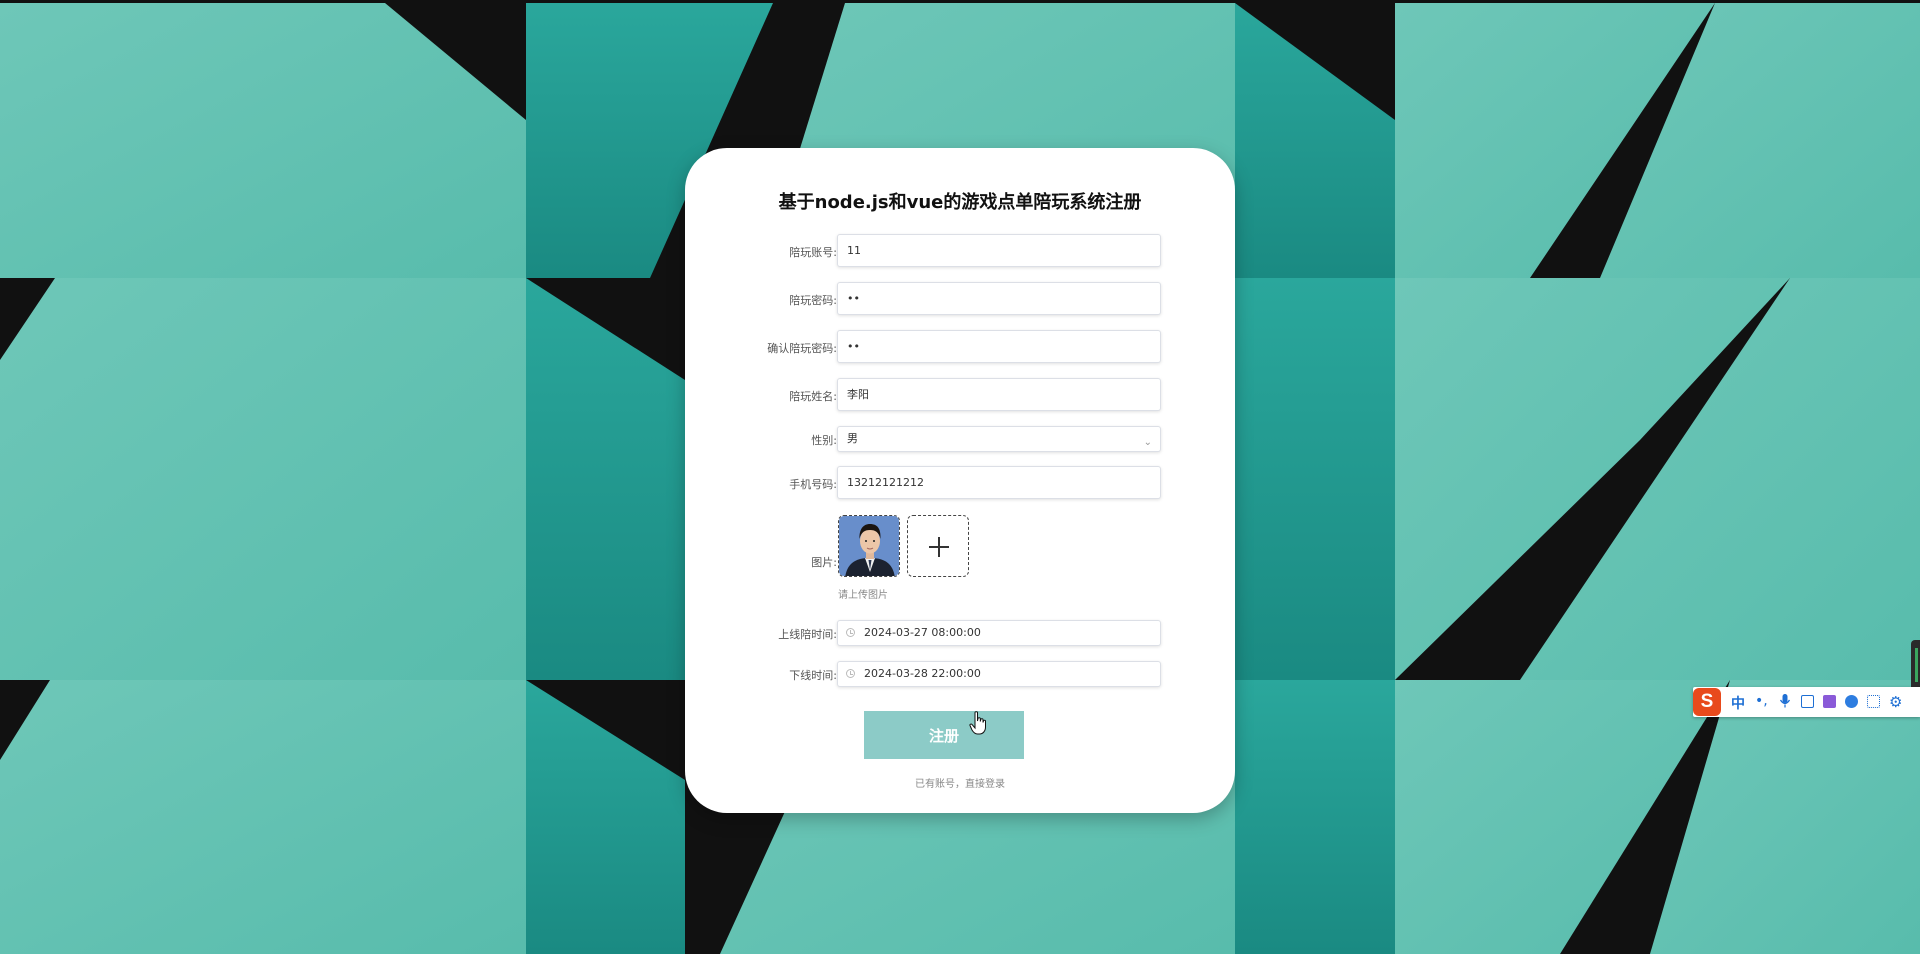  Describe the element at coordinates (999, 439) in the screenshot. I see `gender-select: 男 ⌄` at that location.